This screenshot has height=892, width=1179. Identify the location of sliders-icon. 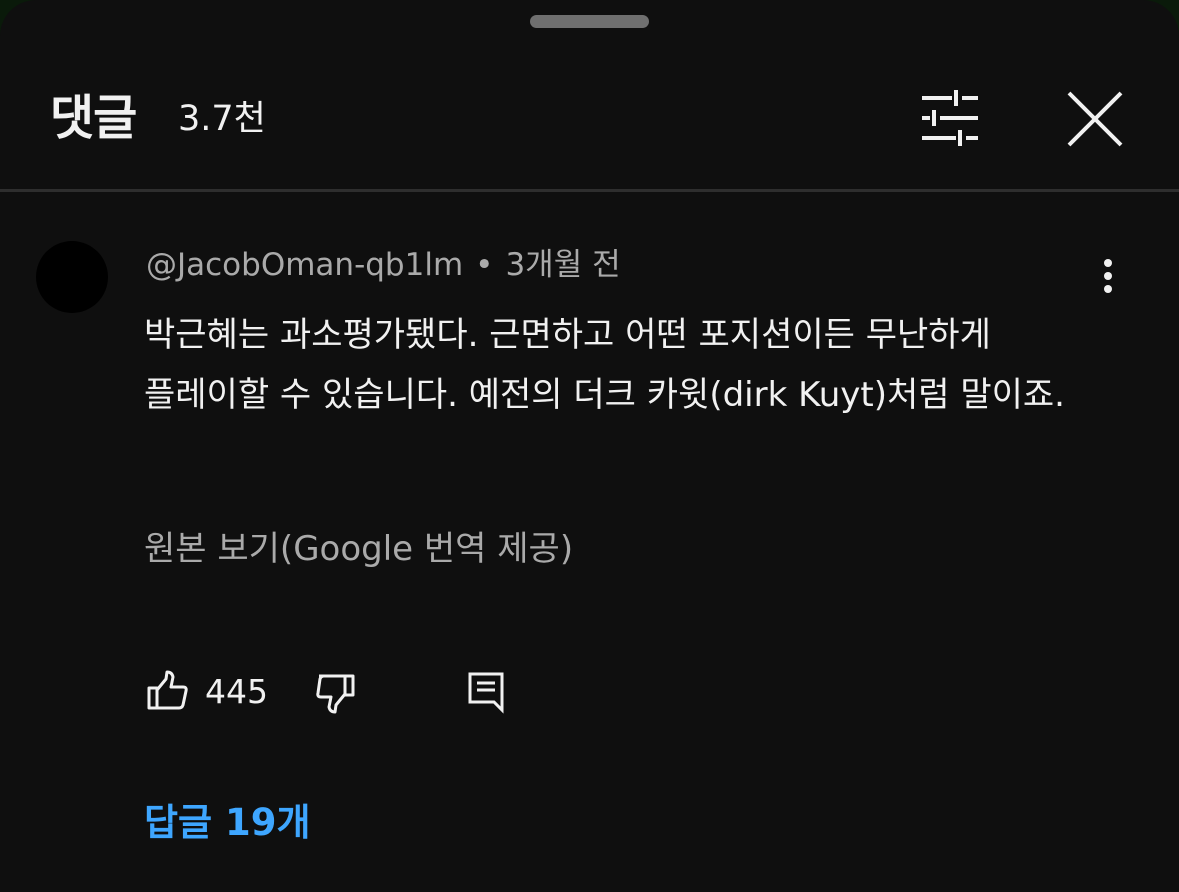
(950, 118).